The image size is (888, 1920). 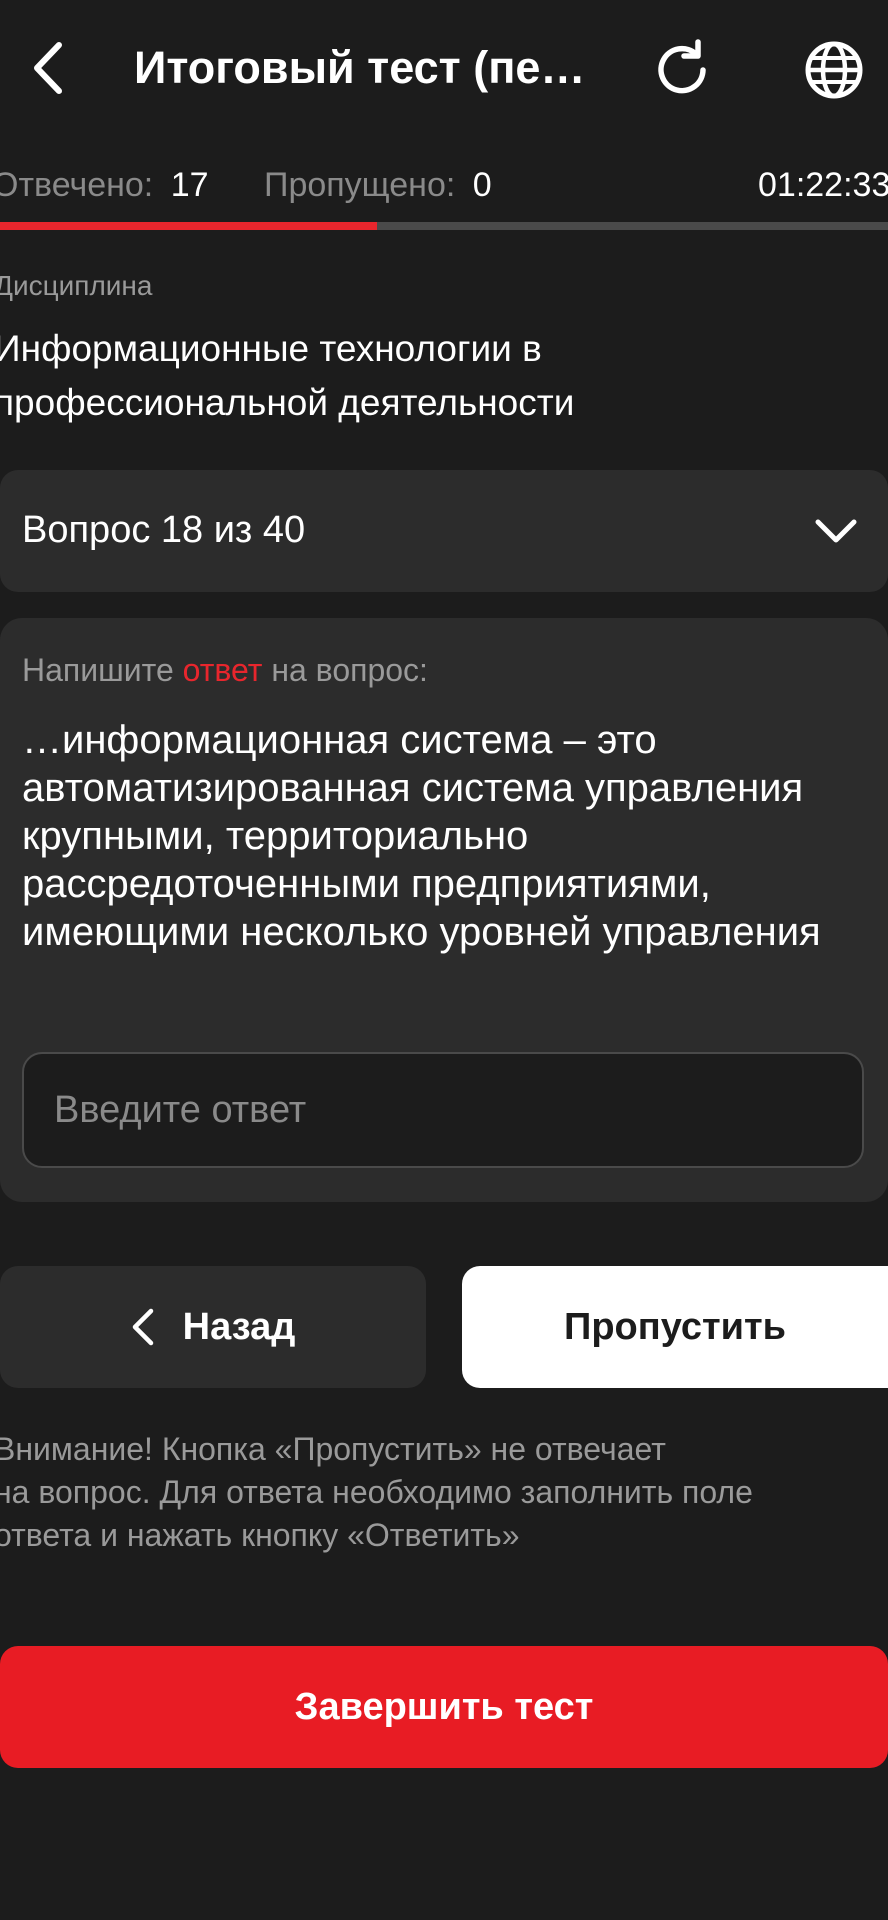 I want to click on language-button, so click(x=834, y=70).